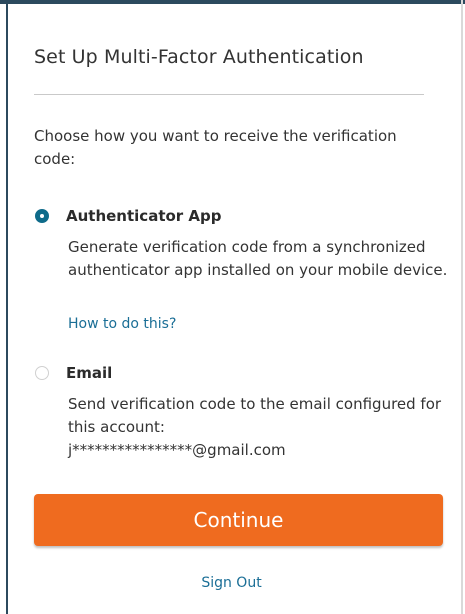  What do you see at coordinates (89, 373) in the screenshot?
I see `email-label: Email` at bounding box center [89, 373].